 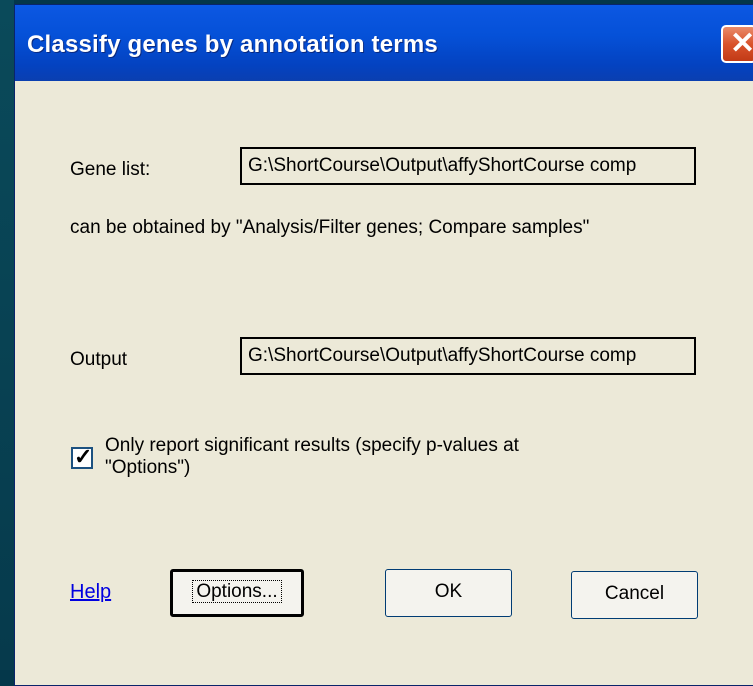 What do you see at coordinates (7, 335) in the screenshot?
I see `desktop-background` at bounding box center [7, 335].